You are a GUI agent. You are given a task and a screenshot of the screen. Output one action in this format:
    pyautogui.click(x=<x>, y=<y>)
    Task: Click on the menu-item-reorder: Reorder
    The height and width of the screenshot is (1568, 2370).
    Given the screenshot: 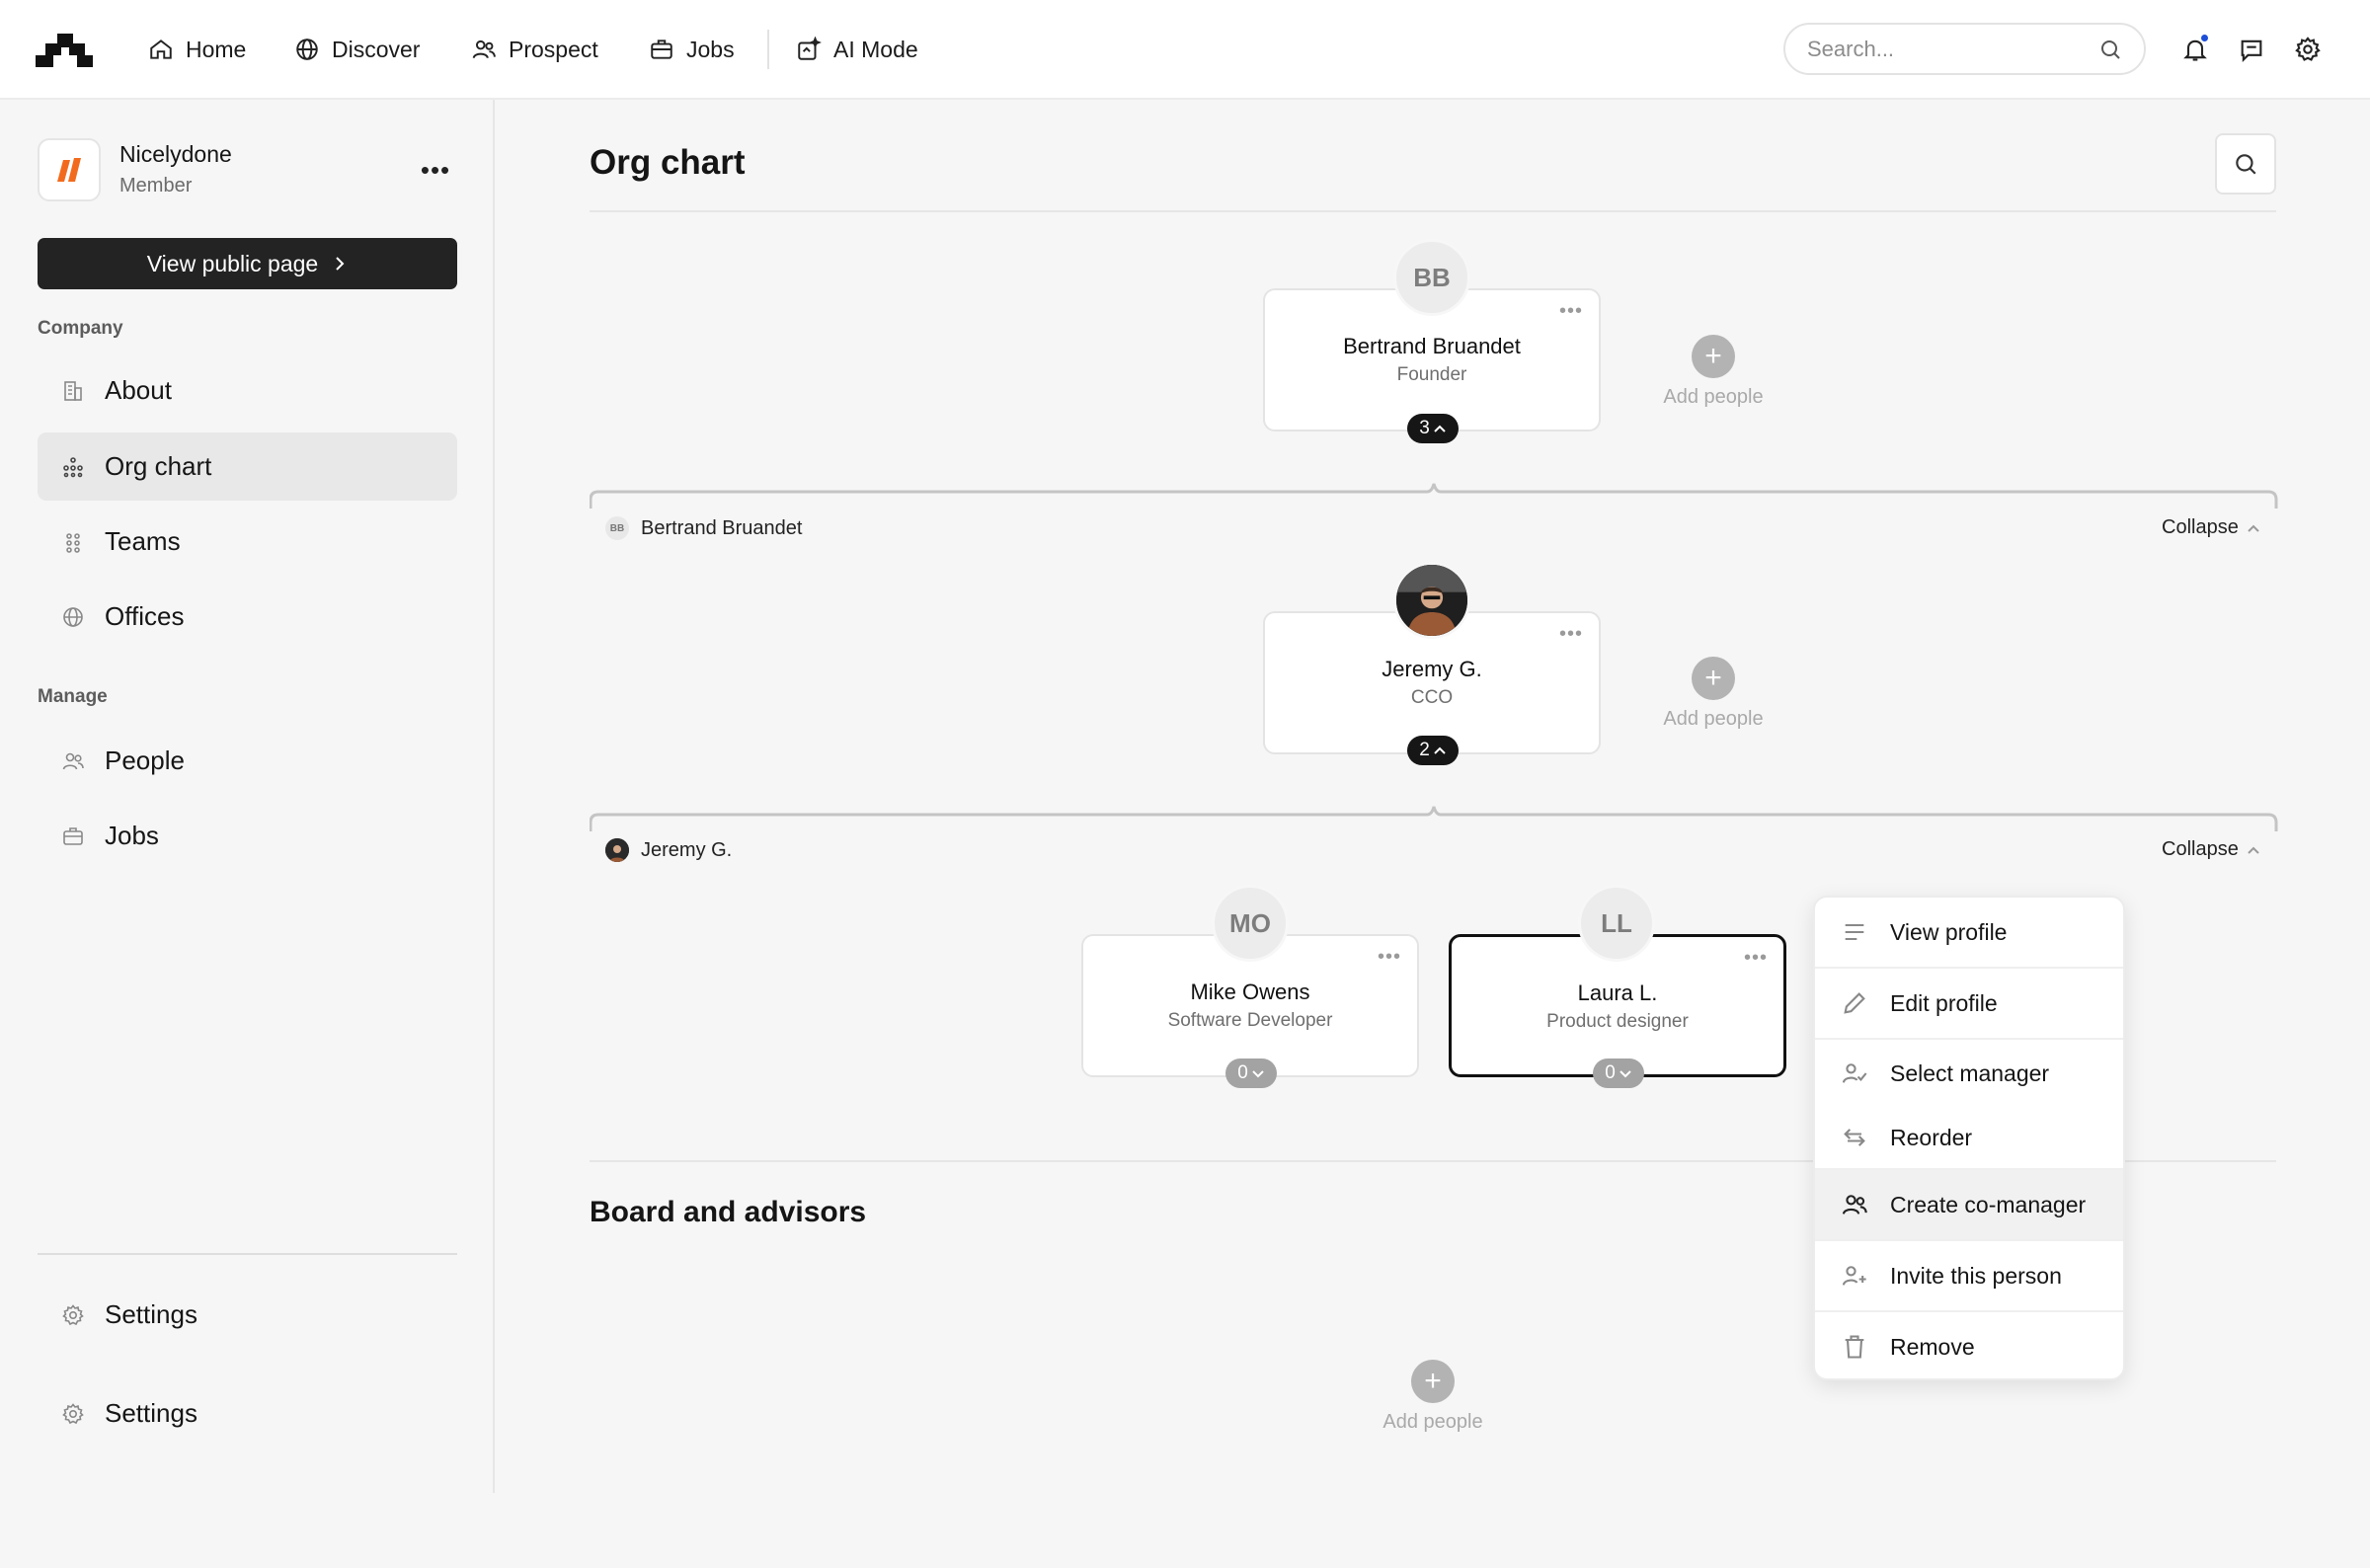 What is the action you would take?
    pyautogui.click(x=1969, y=1138)
    